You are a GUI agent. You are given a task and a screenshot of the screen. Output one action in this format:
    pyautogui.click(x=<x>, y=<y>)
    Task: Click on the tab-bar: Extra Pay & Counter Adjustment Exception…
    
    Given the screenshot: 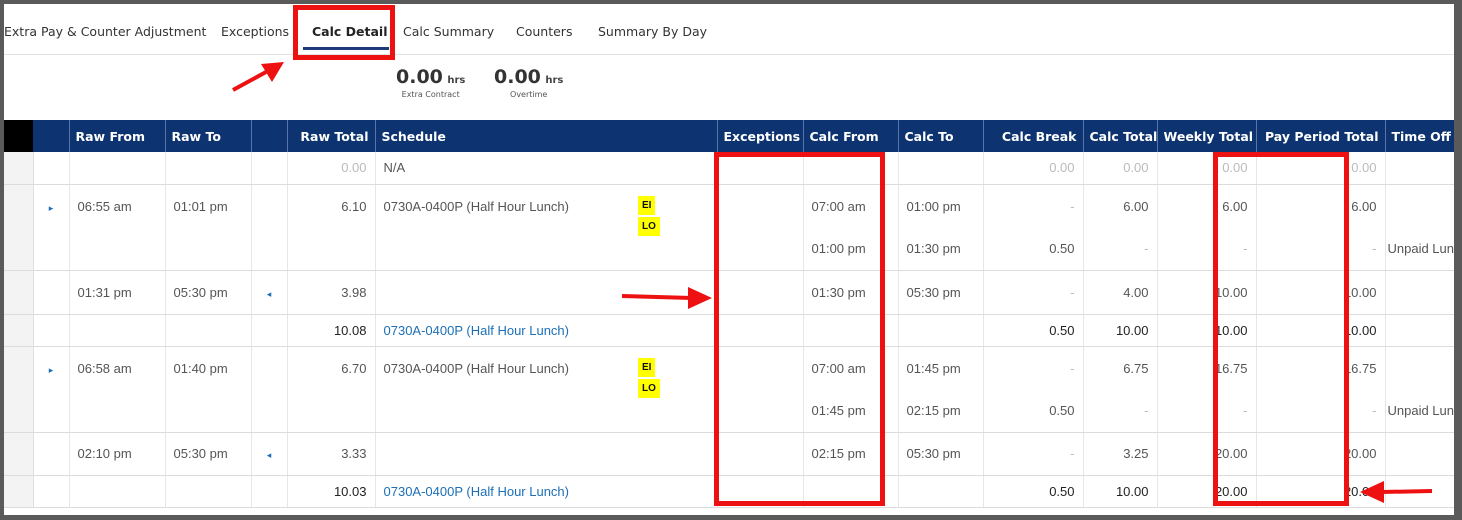 What is the action you would take?
    pyautogui.click(x=729, y=29)
    